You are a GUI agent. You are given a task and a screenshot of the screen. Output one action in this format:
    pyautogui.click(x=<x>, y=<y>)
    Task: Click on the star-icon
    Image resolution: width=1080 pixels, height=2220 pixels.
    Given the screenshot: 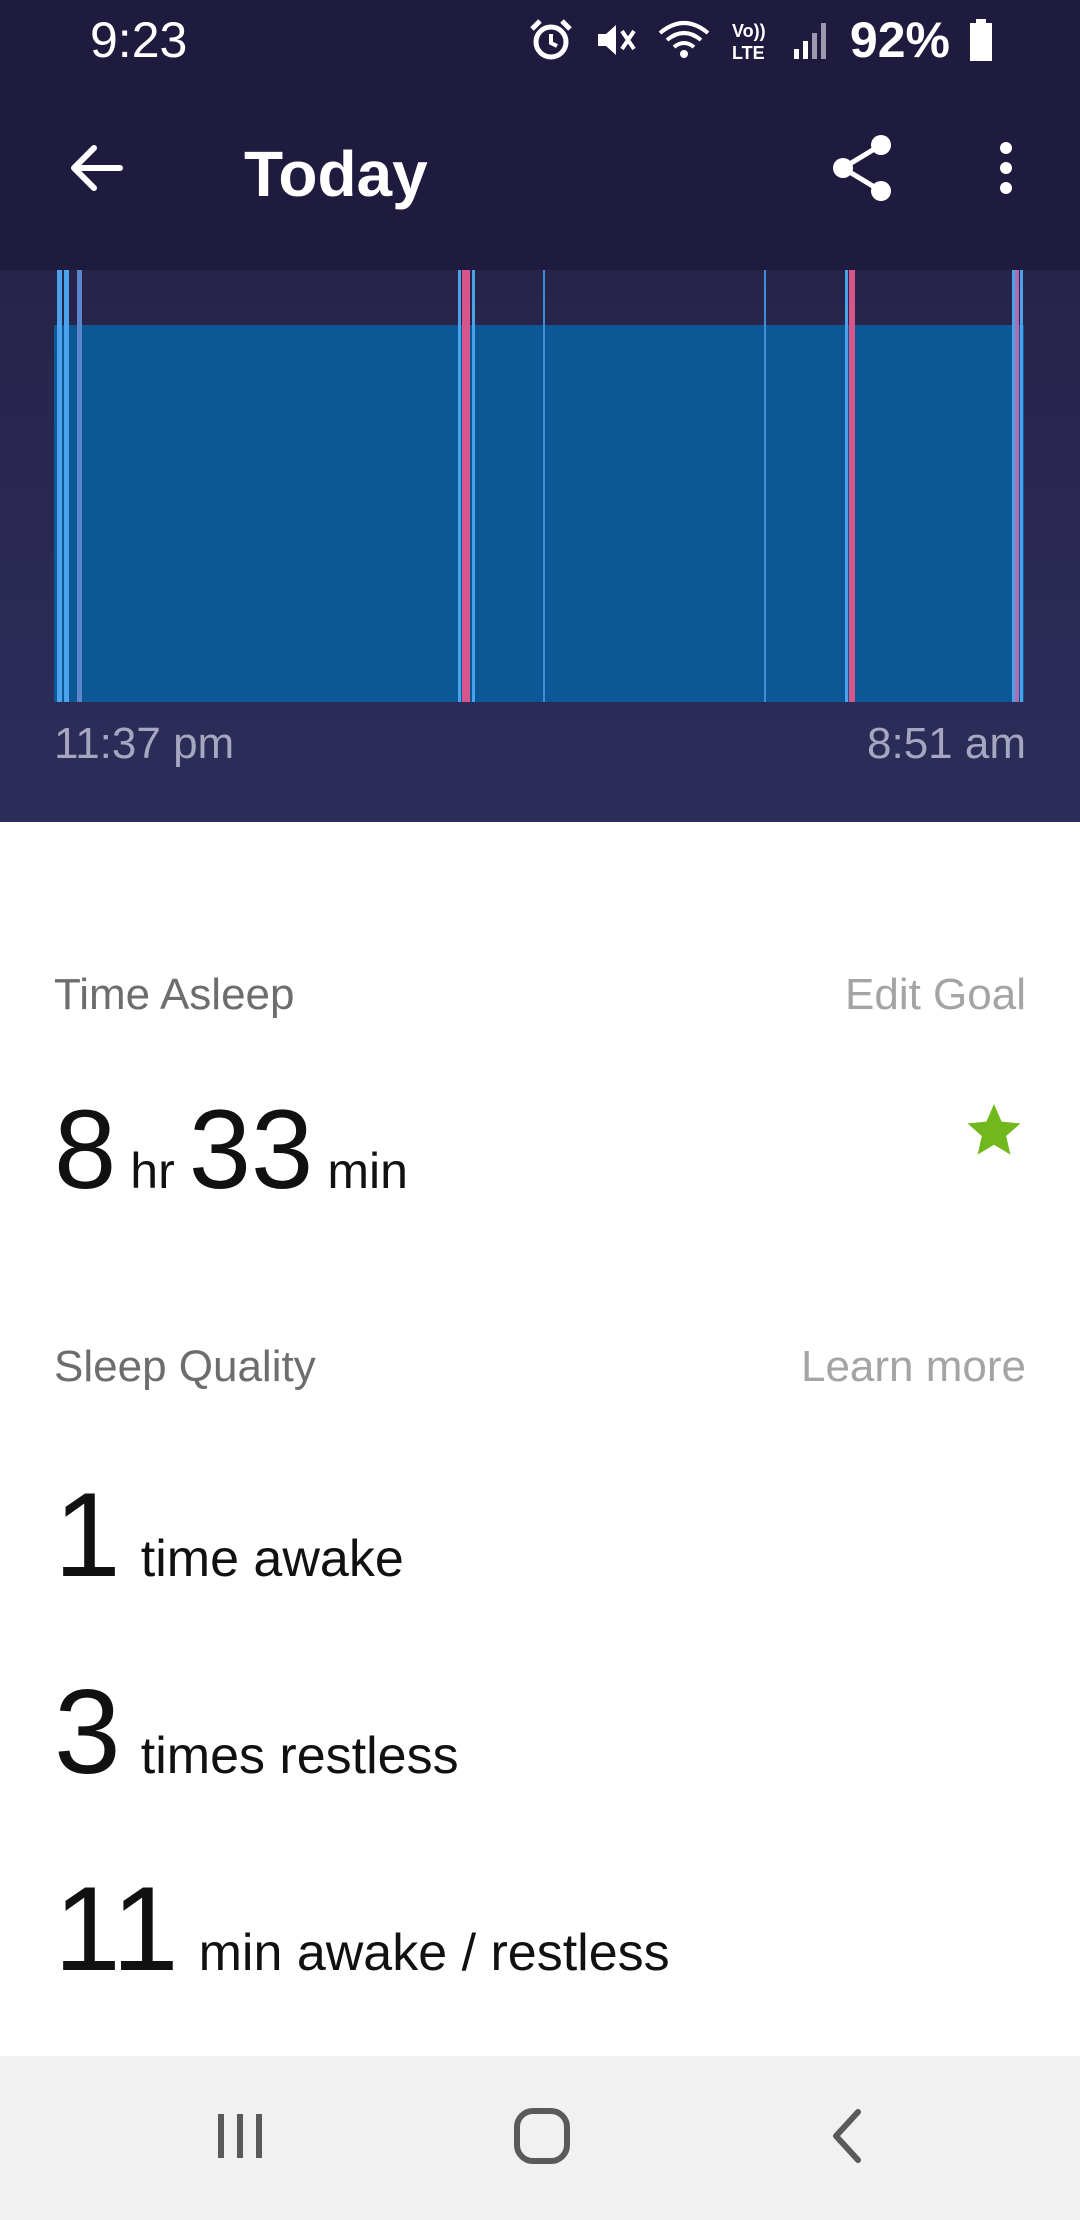 What is the action you would take?
    pyautogui.click(x=994, y=1130)
    